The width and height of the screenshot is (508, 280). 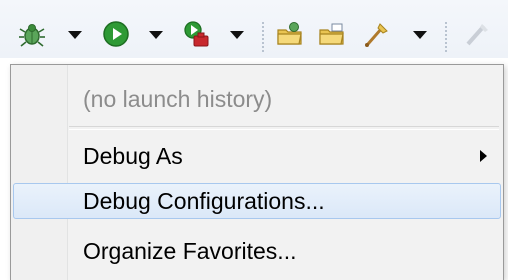 I want to click on open-project-folder-icon, so click(x=290, y=34).